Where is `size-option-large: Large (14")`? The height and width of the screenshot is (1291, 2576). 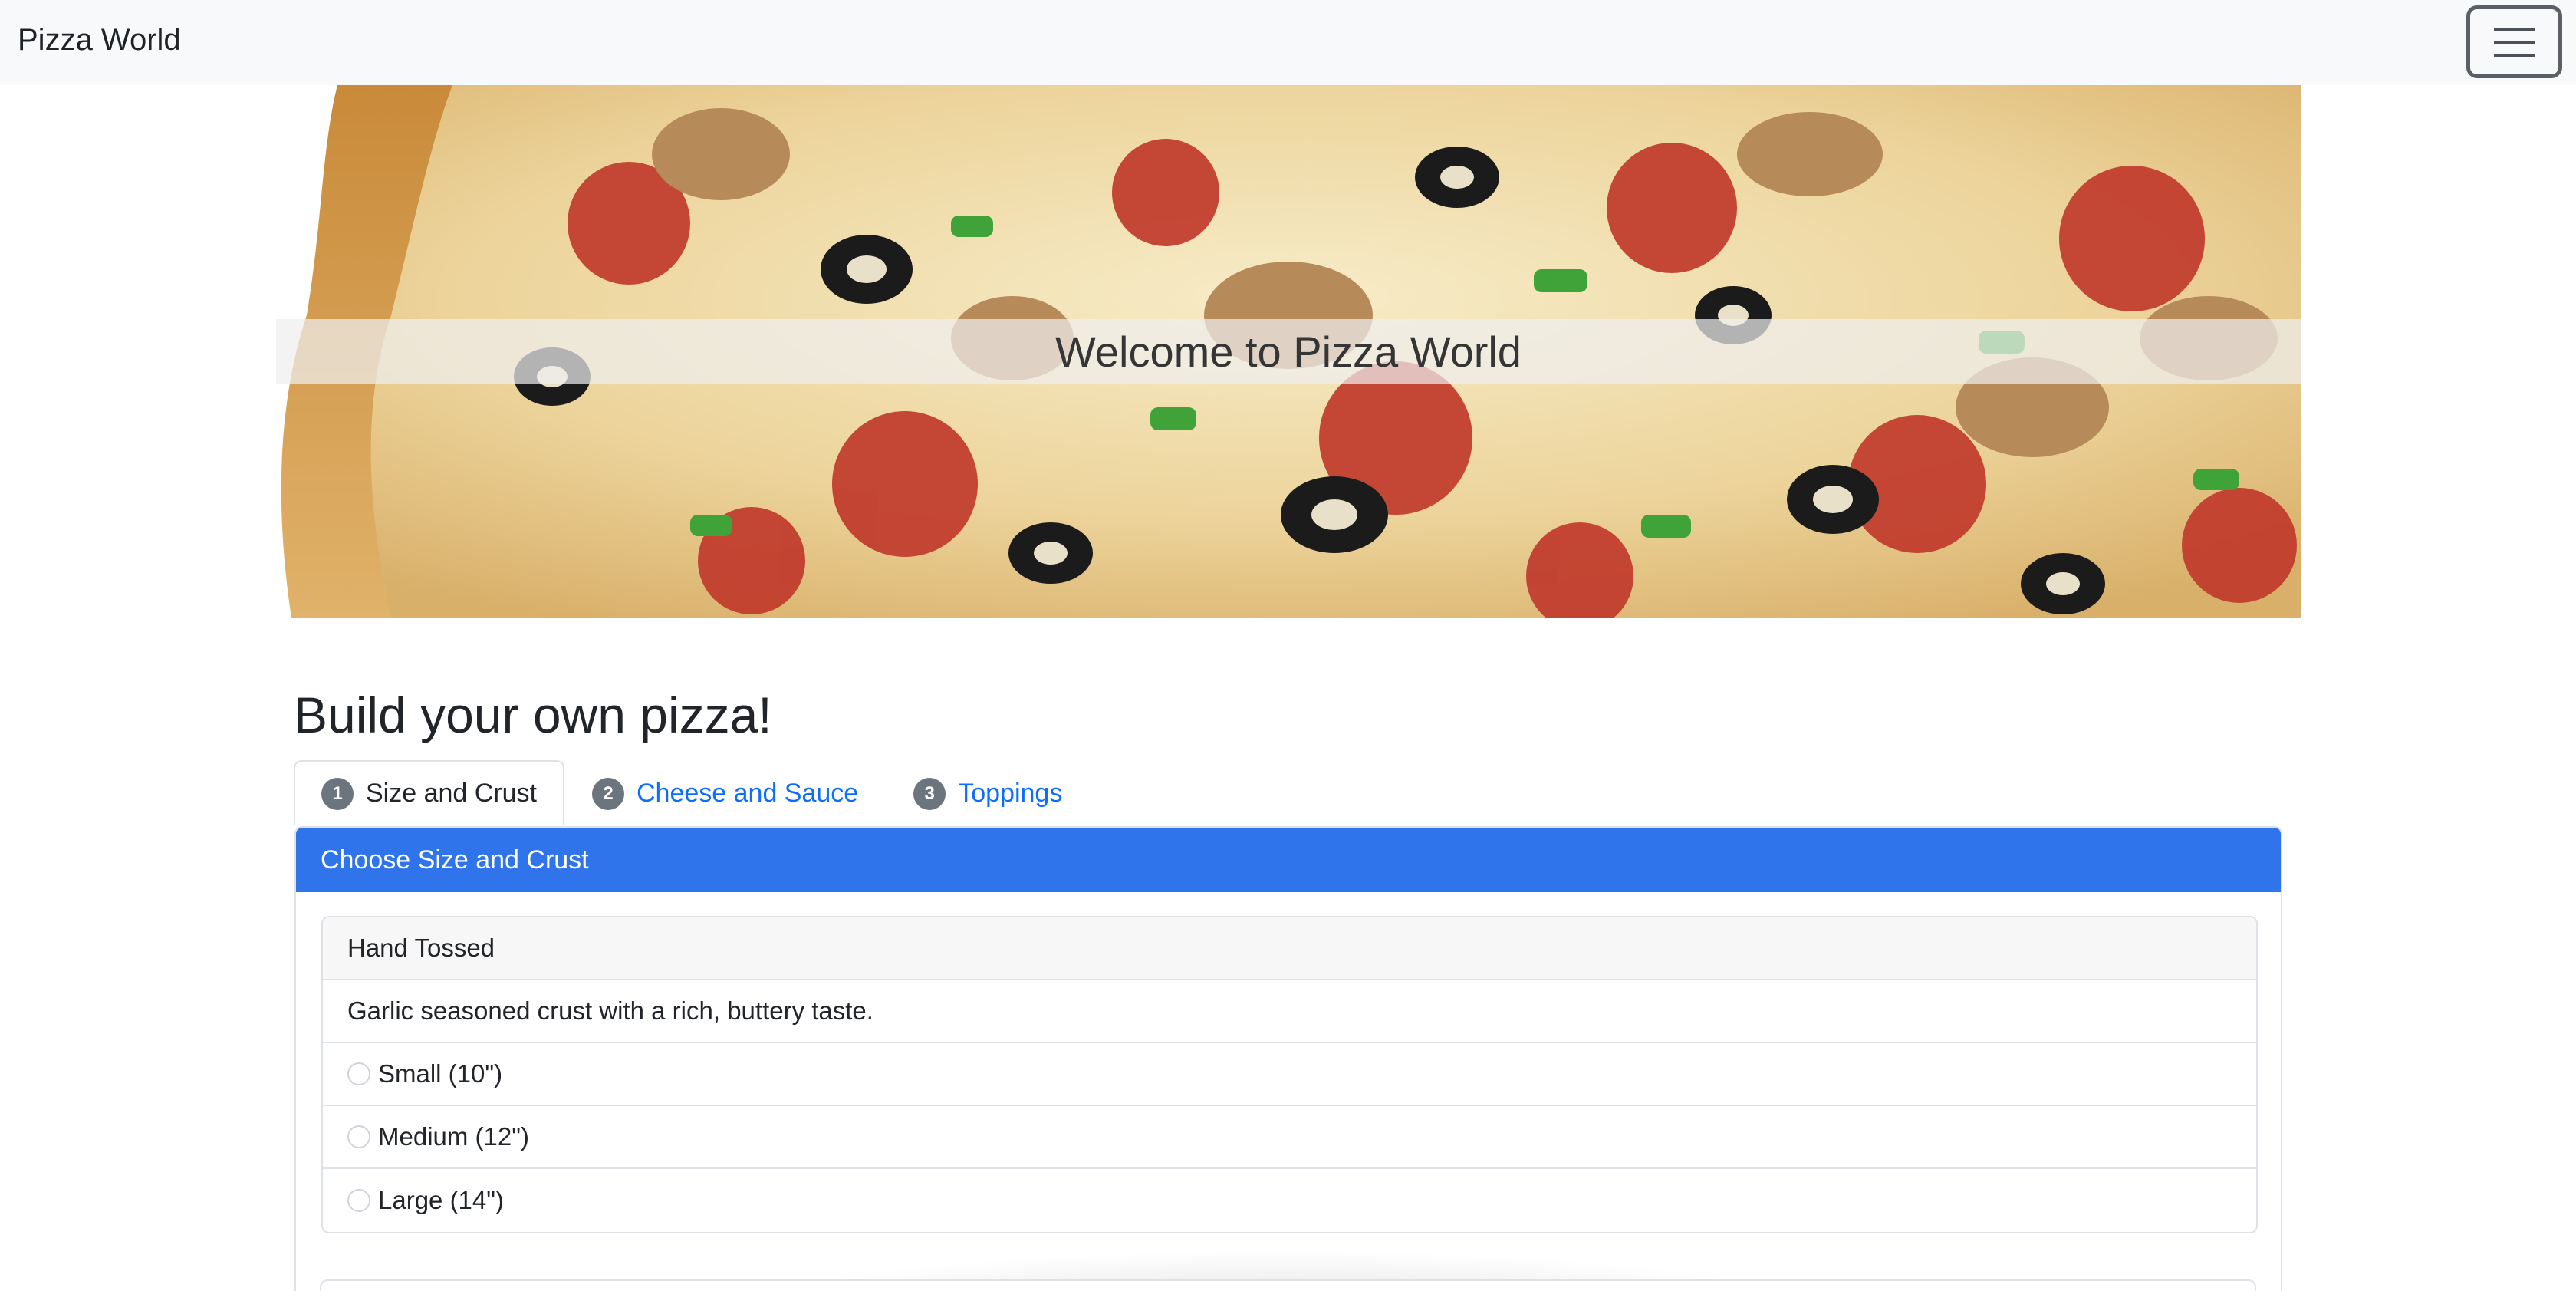
size-option-large: Large (14") is located at coordinates (1289, 1200).